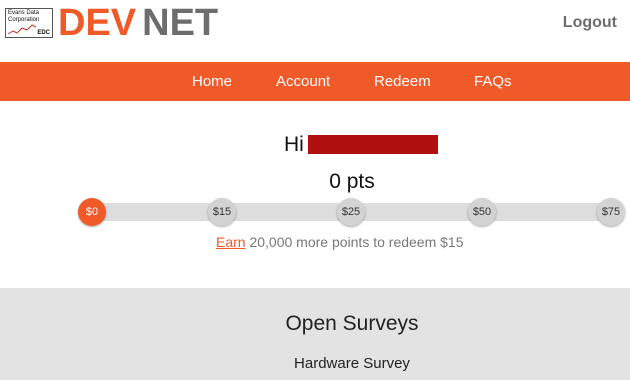  I want to click on main-nav: Home Account Redeem FAQs, so click(315, 81).